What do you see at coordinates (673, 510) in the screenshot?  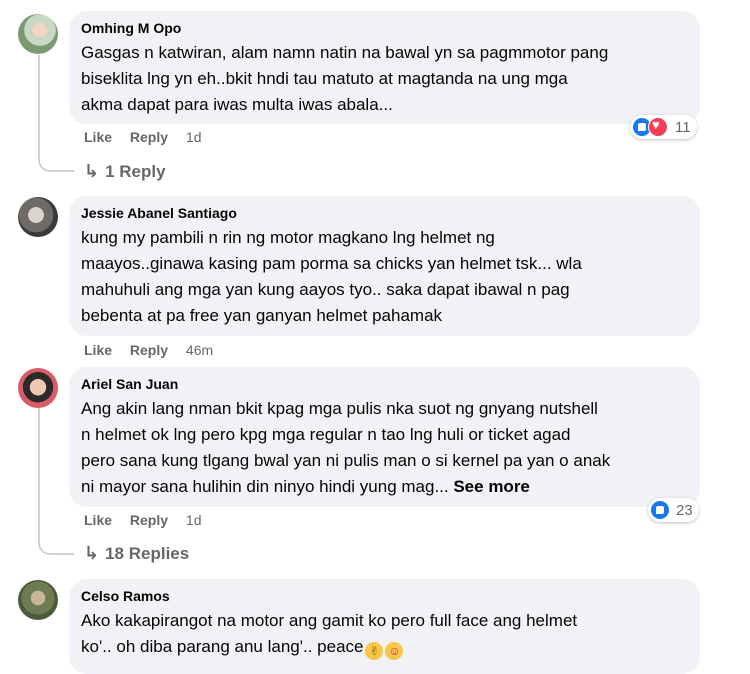 I see `reaction-summary: 23` at bounding box center [673, 510].